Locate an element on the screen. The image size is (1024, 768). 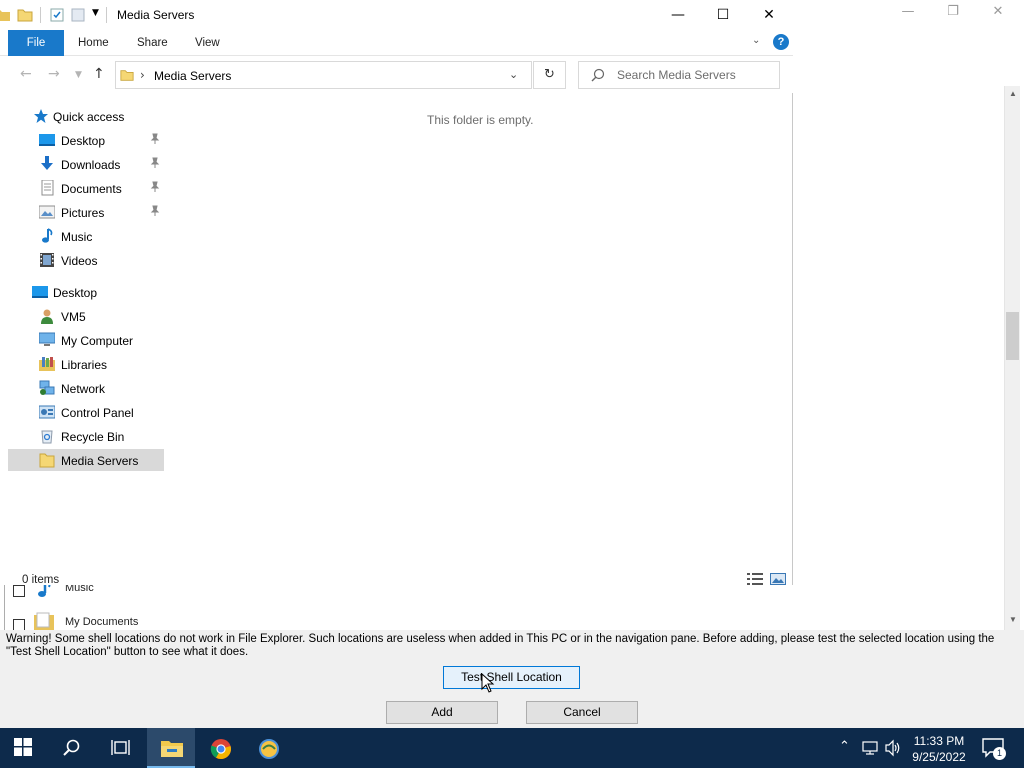
nav-item-videos: Videos is located at coordinates (86, 260).